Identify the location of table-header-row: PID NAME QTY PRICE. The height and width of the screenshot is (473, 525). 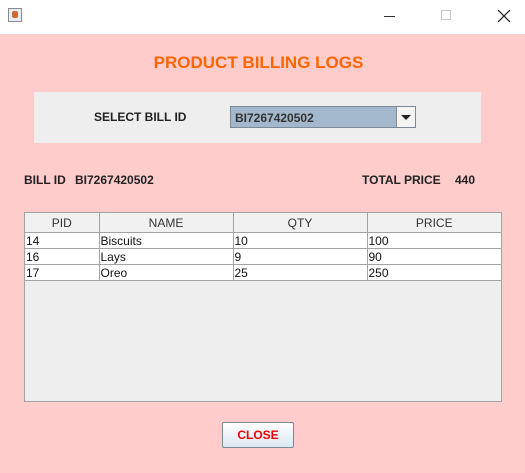
(263, 223).